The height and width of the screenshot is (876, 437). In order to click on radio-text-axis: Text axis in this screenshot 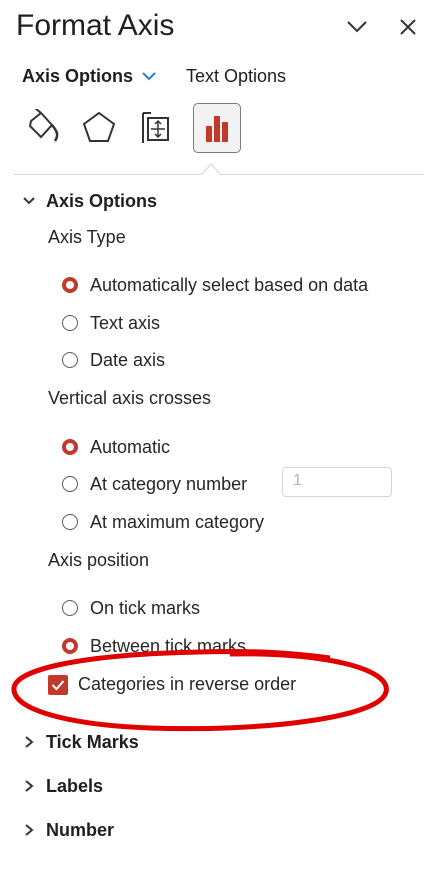, I will do `click(111, 323)`.